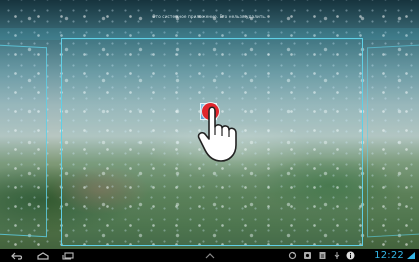  I want to click on info-icon, so click(350, 255).